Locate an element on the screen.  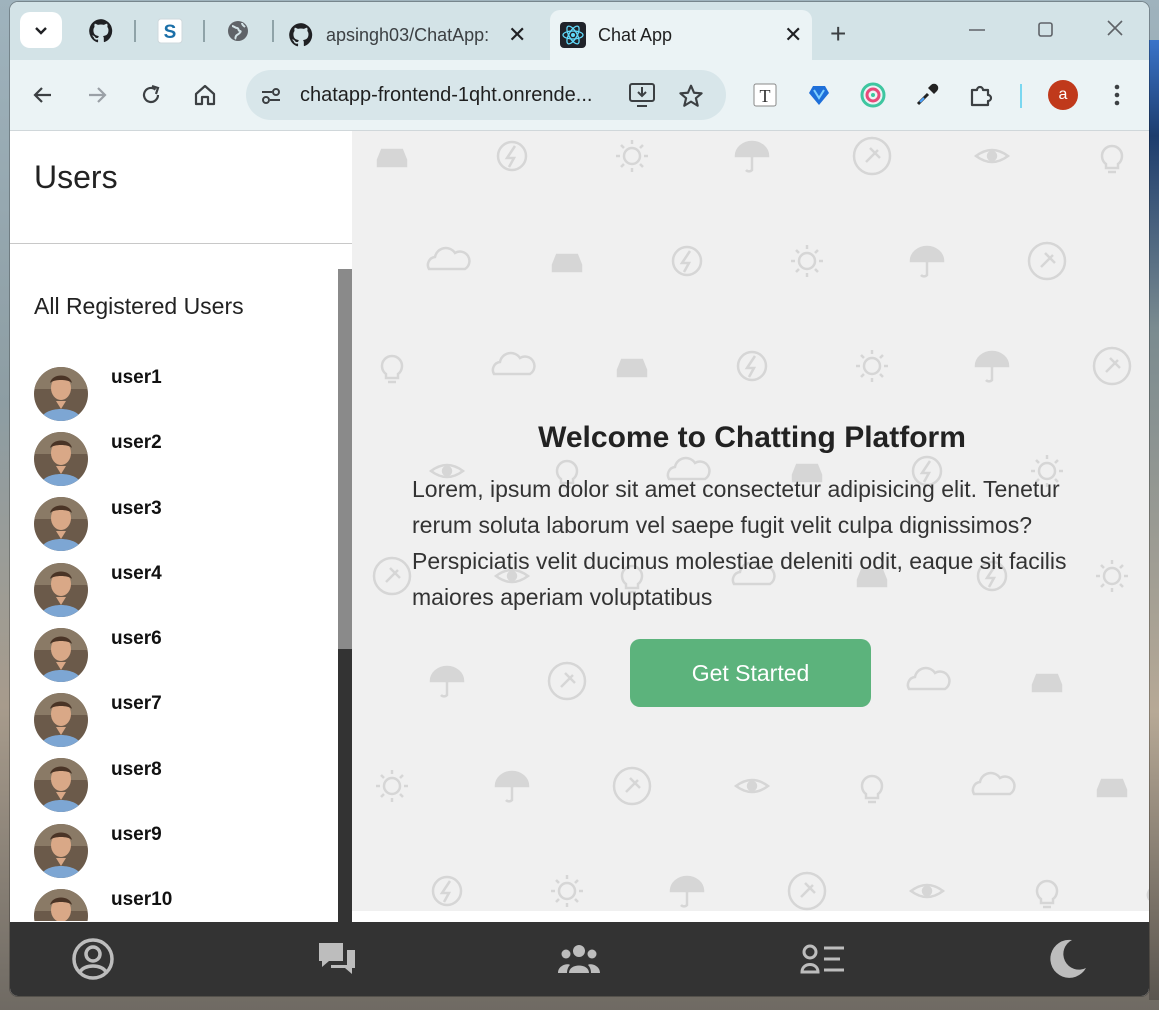
close-window-icon is located at coordinates (1115, 31).